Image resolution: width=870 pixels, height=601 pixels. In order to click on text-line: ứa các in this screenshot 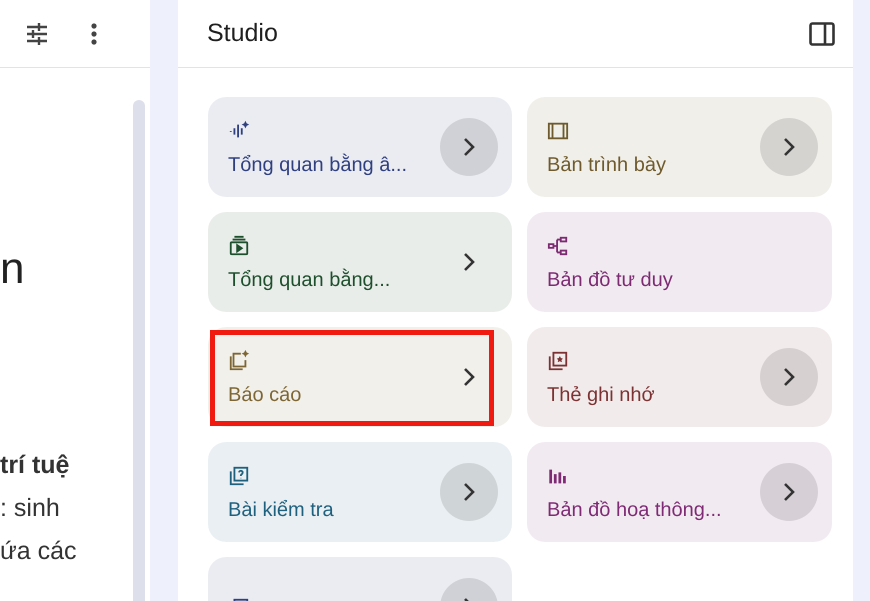, I will do `click(39, 551)`.